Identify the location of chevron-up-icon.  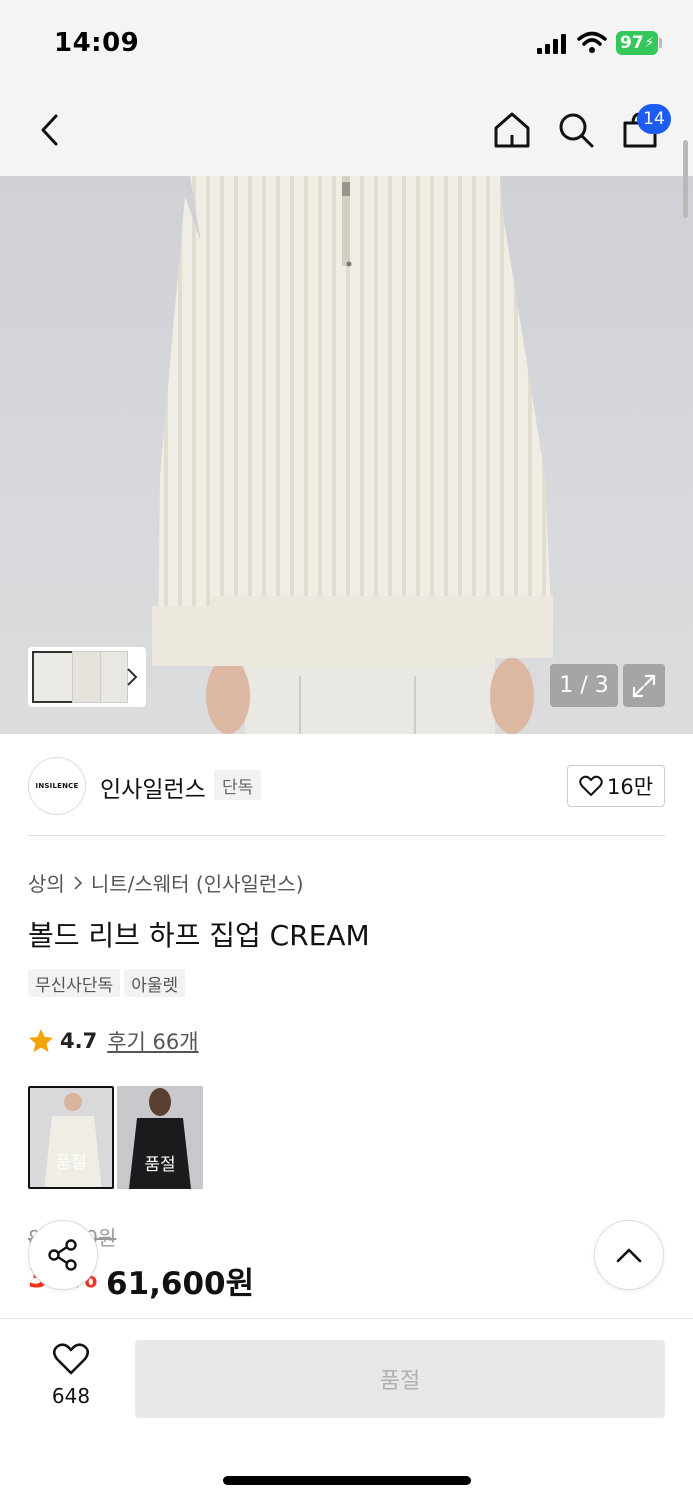
(629, 1255).